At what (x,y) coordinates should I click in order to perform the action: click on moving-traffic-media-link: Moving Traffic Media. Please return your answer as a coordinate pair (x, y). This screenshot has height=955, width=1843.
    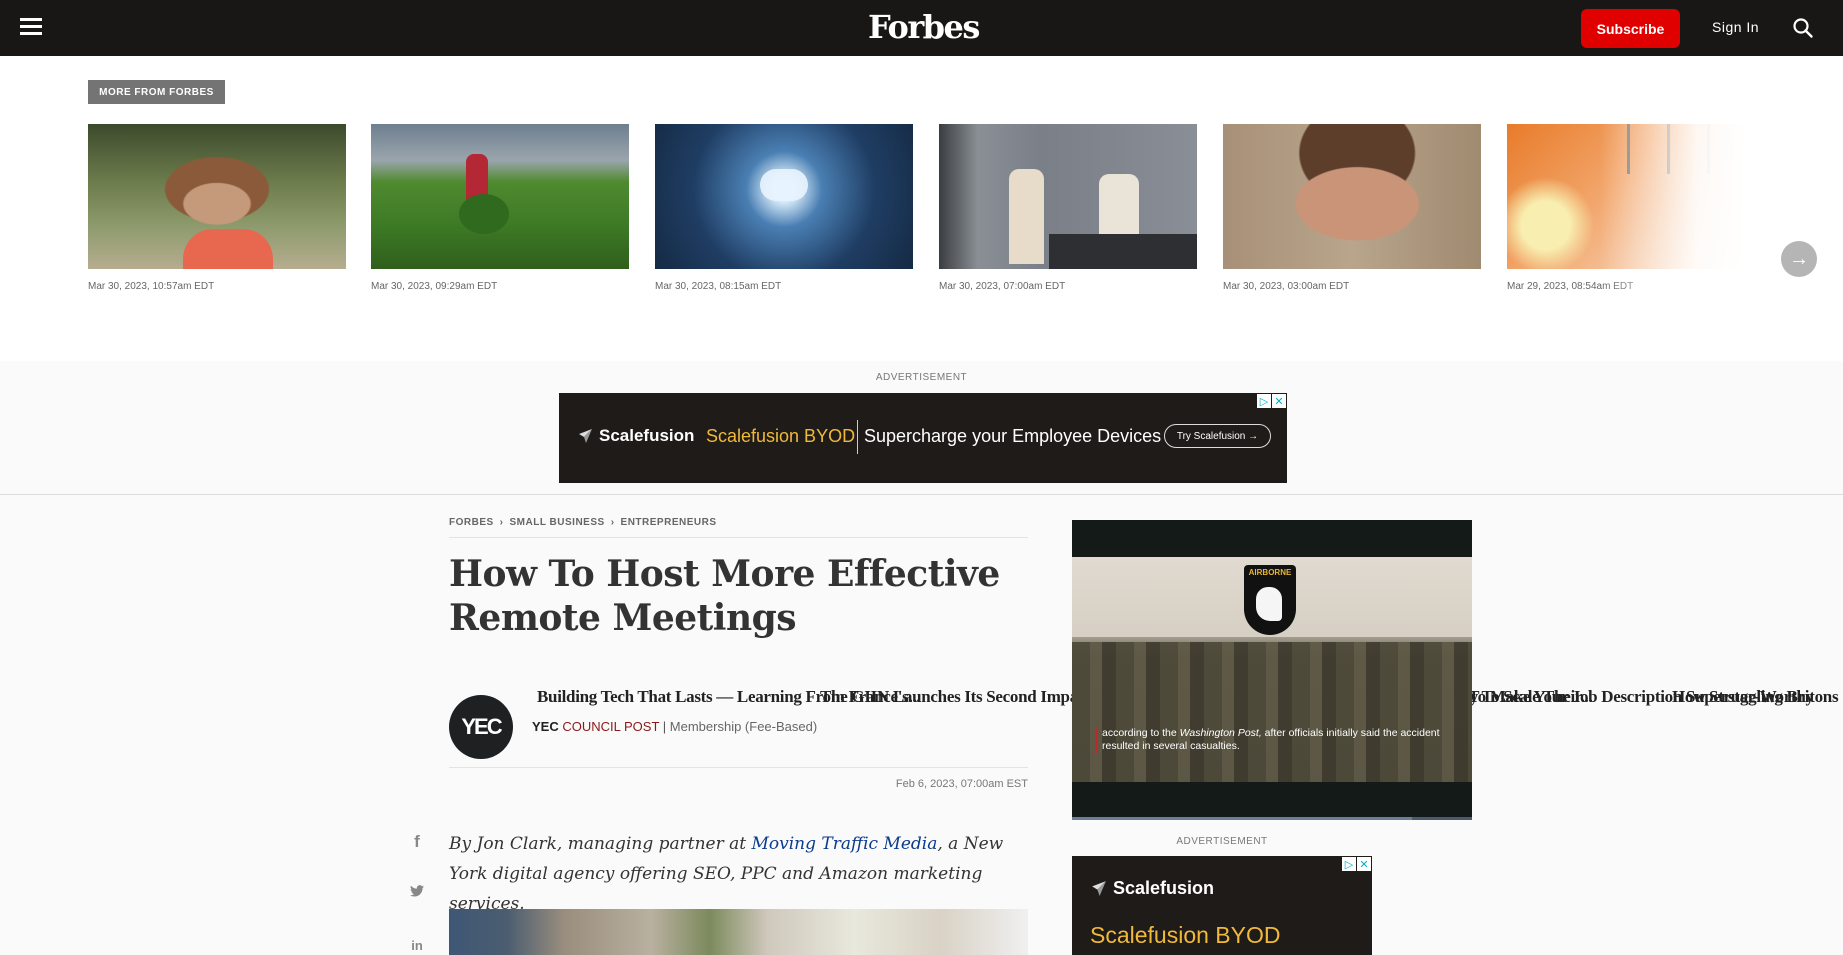
    Looking at the image, I should click on (845, 844).